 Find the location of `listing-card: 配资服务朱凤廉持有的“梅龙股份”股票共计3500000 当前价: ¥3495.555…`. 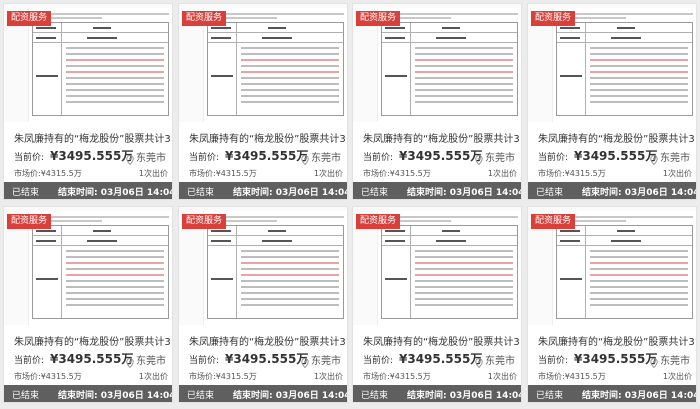

listing-card: 配资服务朱凤廉持有的“梅龙股份”股票共计3500000 当前价: ¥3495.555… is located at coordinates (88, 101).